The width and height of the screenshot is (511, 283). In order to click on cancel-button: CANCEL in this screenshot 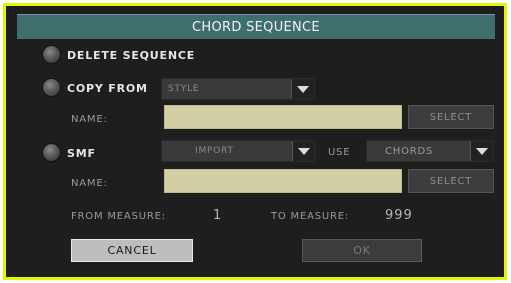, I will do `click(132, 250)`.